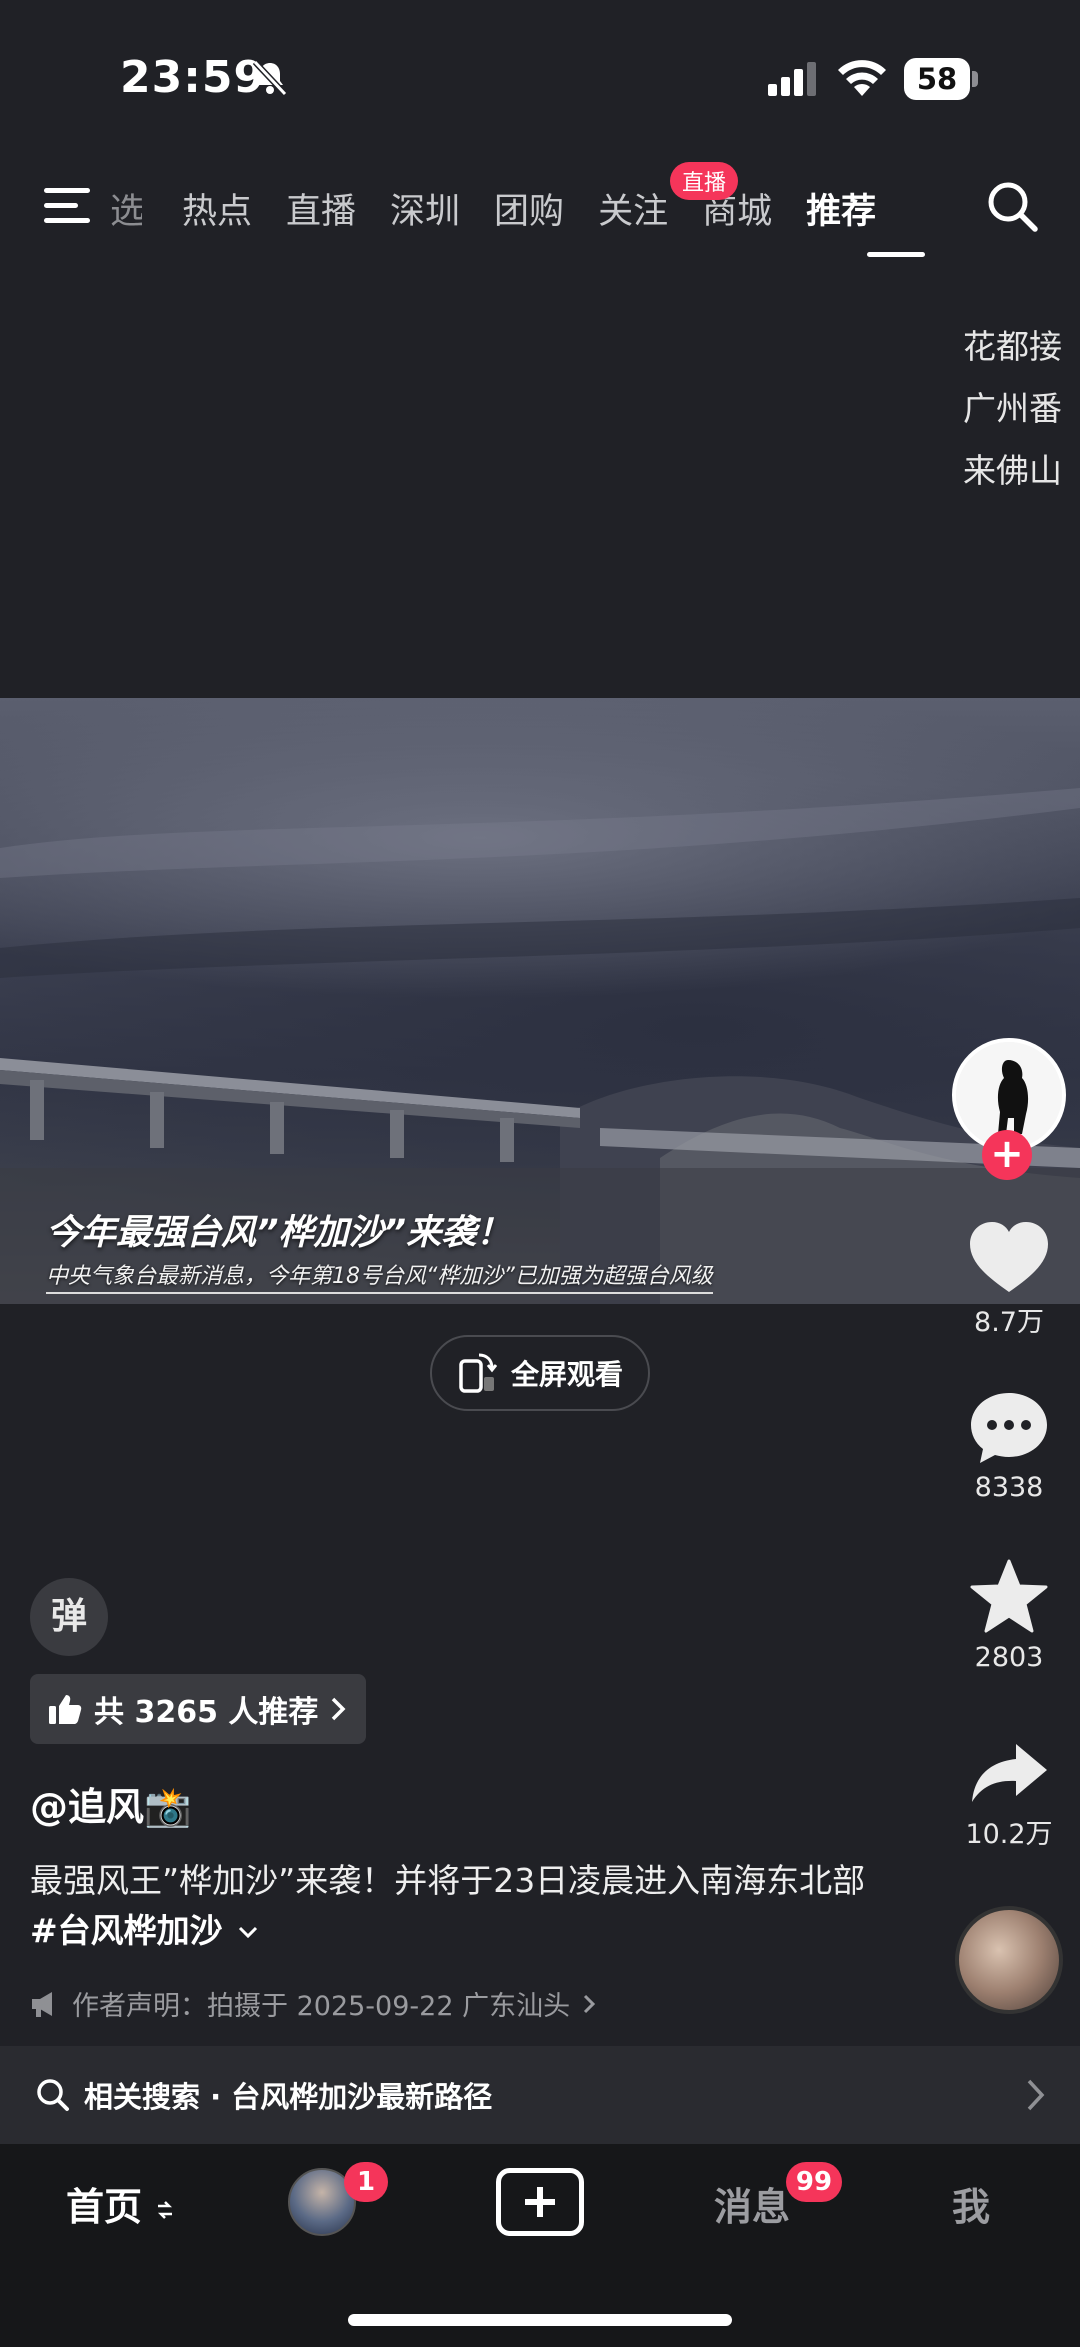 Image resolution: width=1080 pixels, height=2347 pixels. What do you see at coordinates (248, 1933) in the screenshot?
I see `expand-chevron-icon` at bounding box center [248, 1933].